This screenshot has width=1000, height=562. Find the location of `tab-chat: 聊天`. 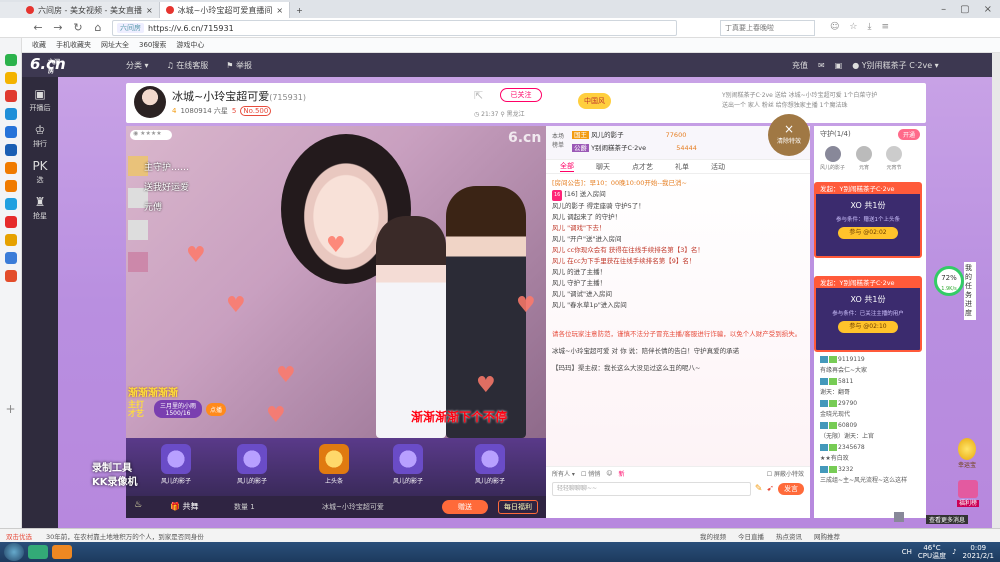

tab-chat: 聊天 is located at coordinates (603, 167).